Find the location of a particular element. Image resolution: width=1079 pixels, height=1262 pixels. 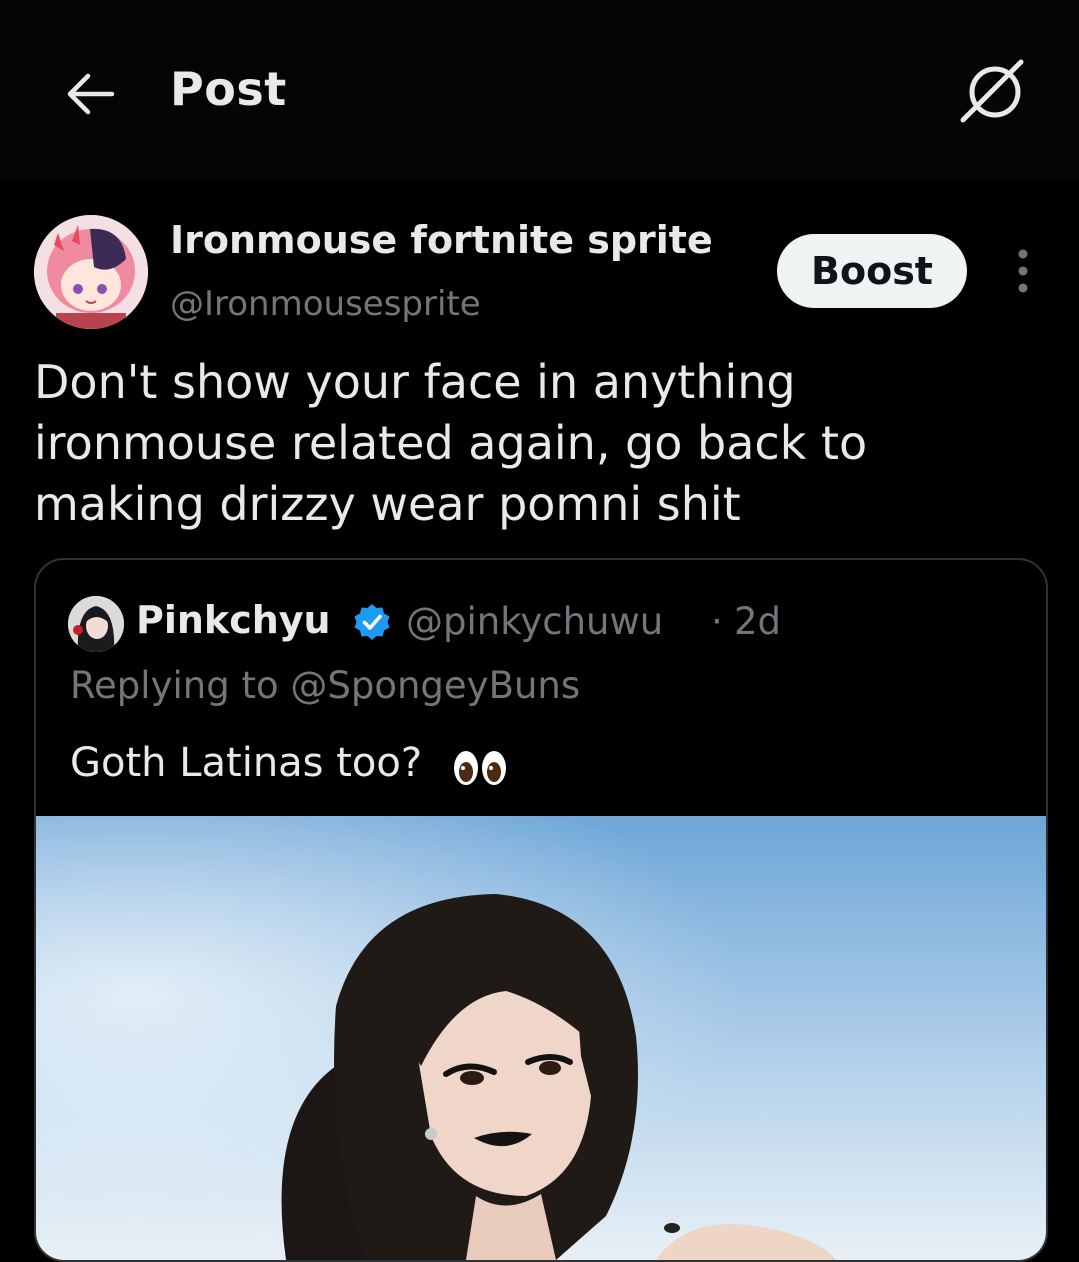

author-name: Ironmouse fortnite sprite is located at coordinates (441, 240).